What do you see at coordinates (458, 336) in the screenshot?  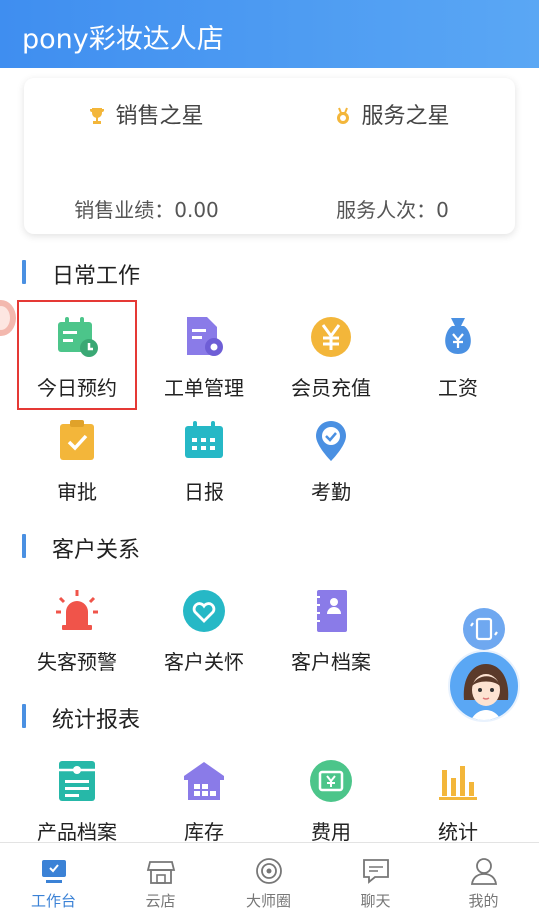 I see `money-bag-icon` at bounding box center [458, 336].